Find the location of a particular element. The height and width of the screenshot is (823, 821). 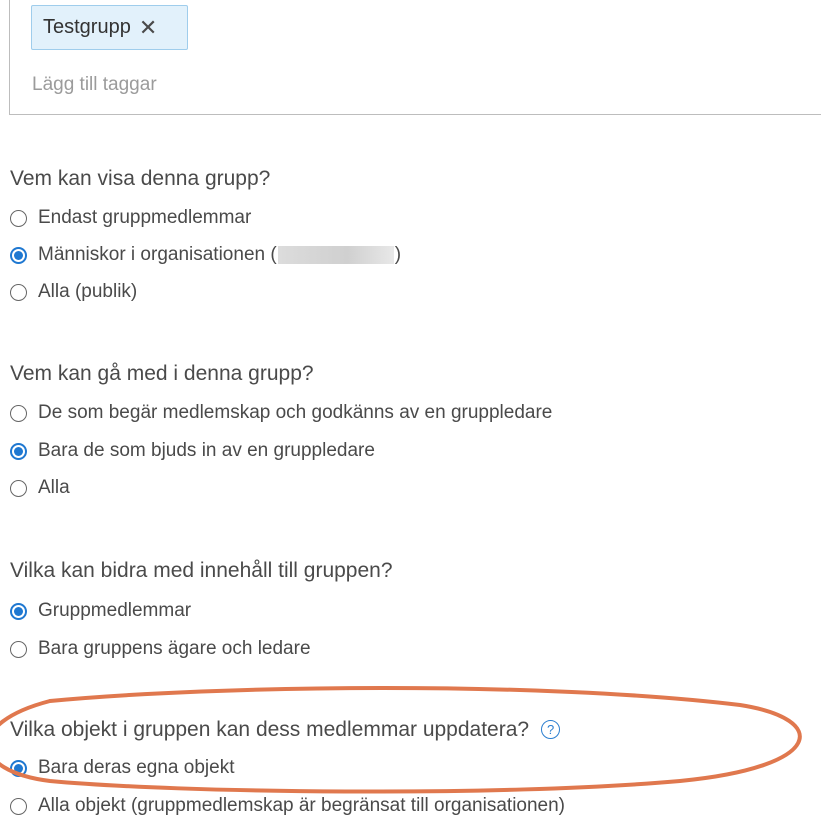

help-icon: ? is located at coordinates (551, 729).